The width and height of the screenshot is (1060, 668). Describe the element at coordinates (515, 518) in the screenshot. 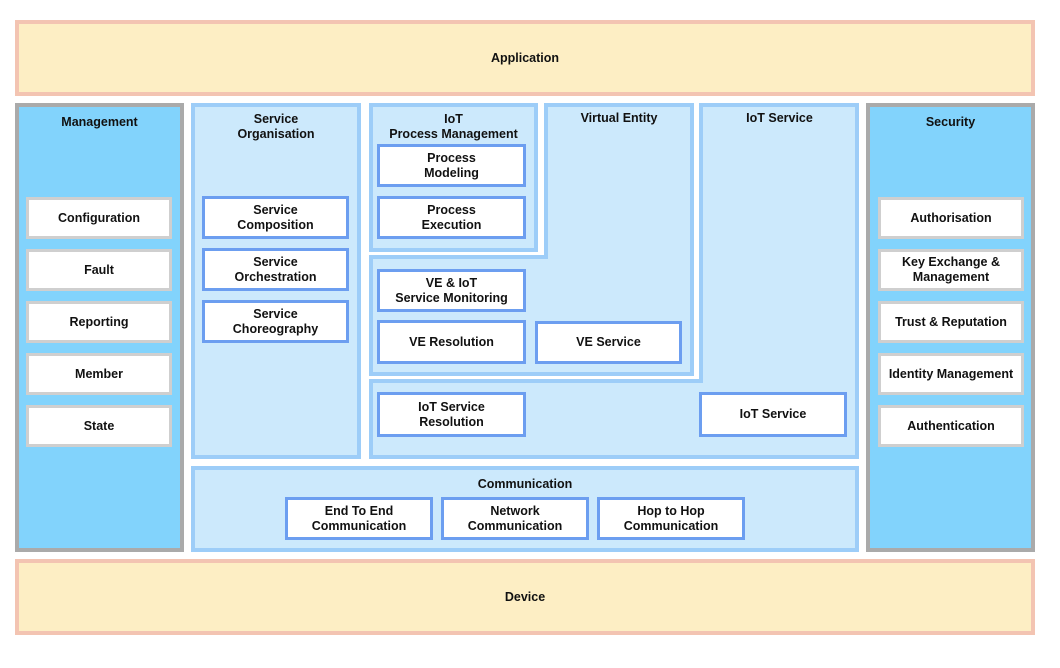

I see `network-communication: Network Communication` at that location.